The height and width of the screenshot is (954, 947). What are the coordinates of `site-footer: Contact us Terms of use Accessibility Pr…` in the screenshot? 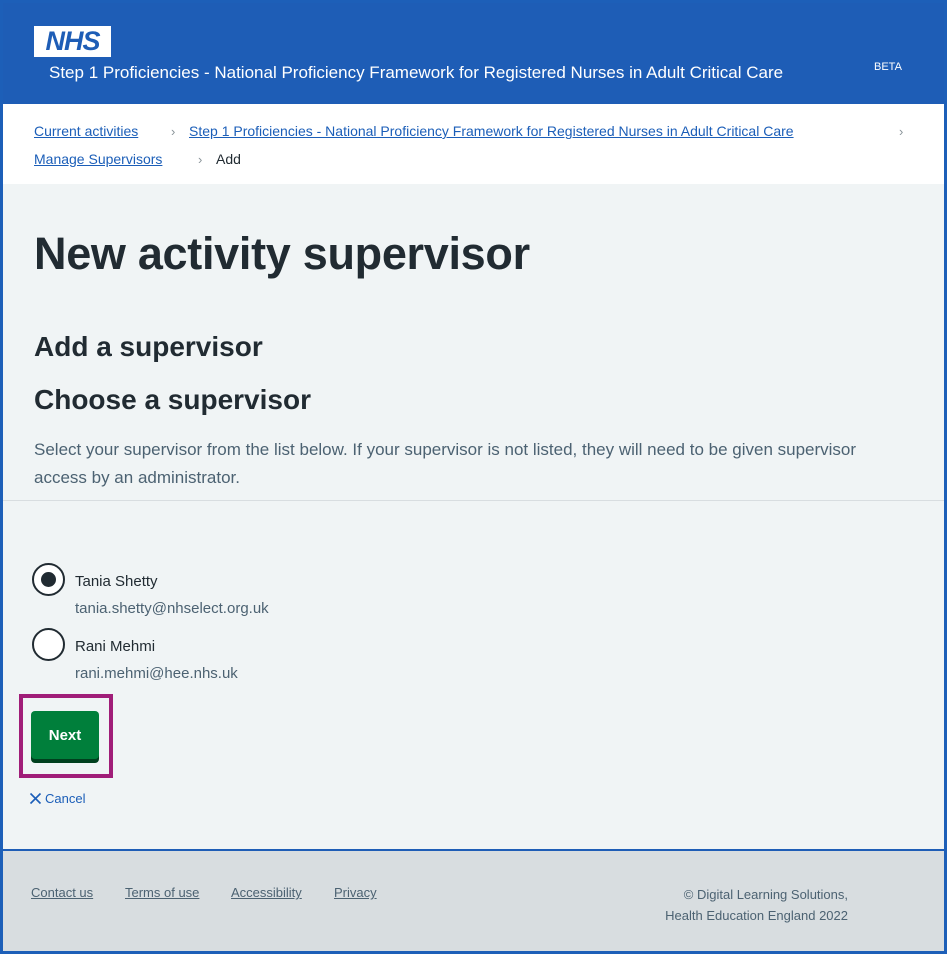 It's located at (473, 900).